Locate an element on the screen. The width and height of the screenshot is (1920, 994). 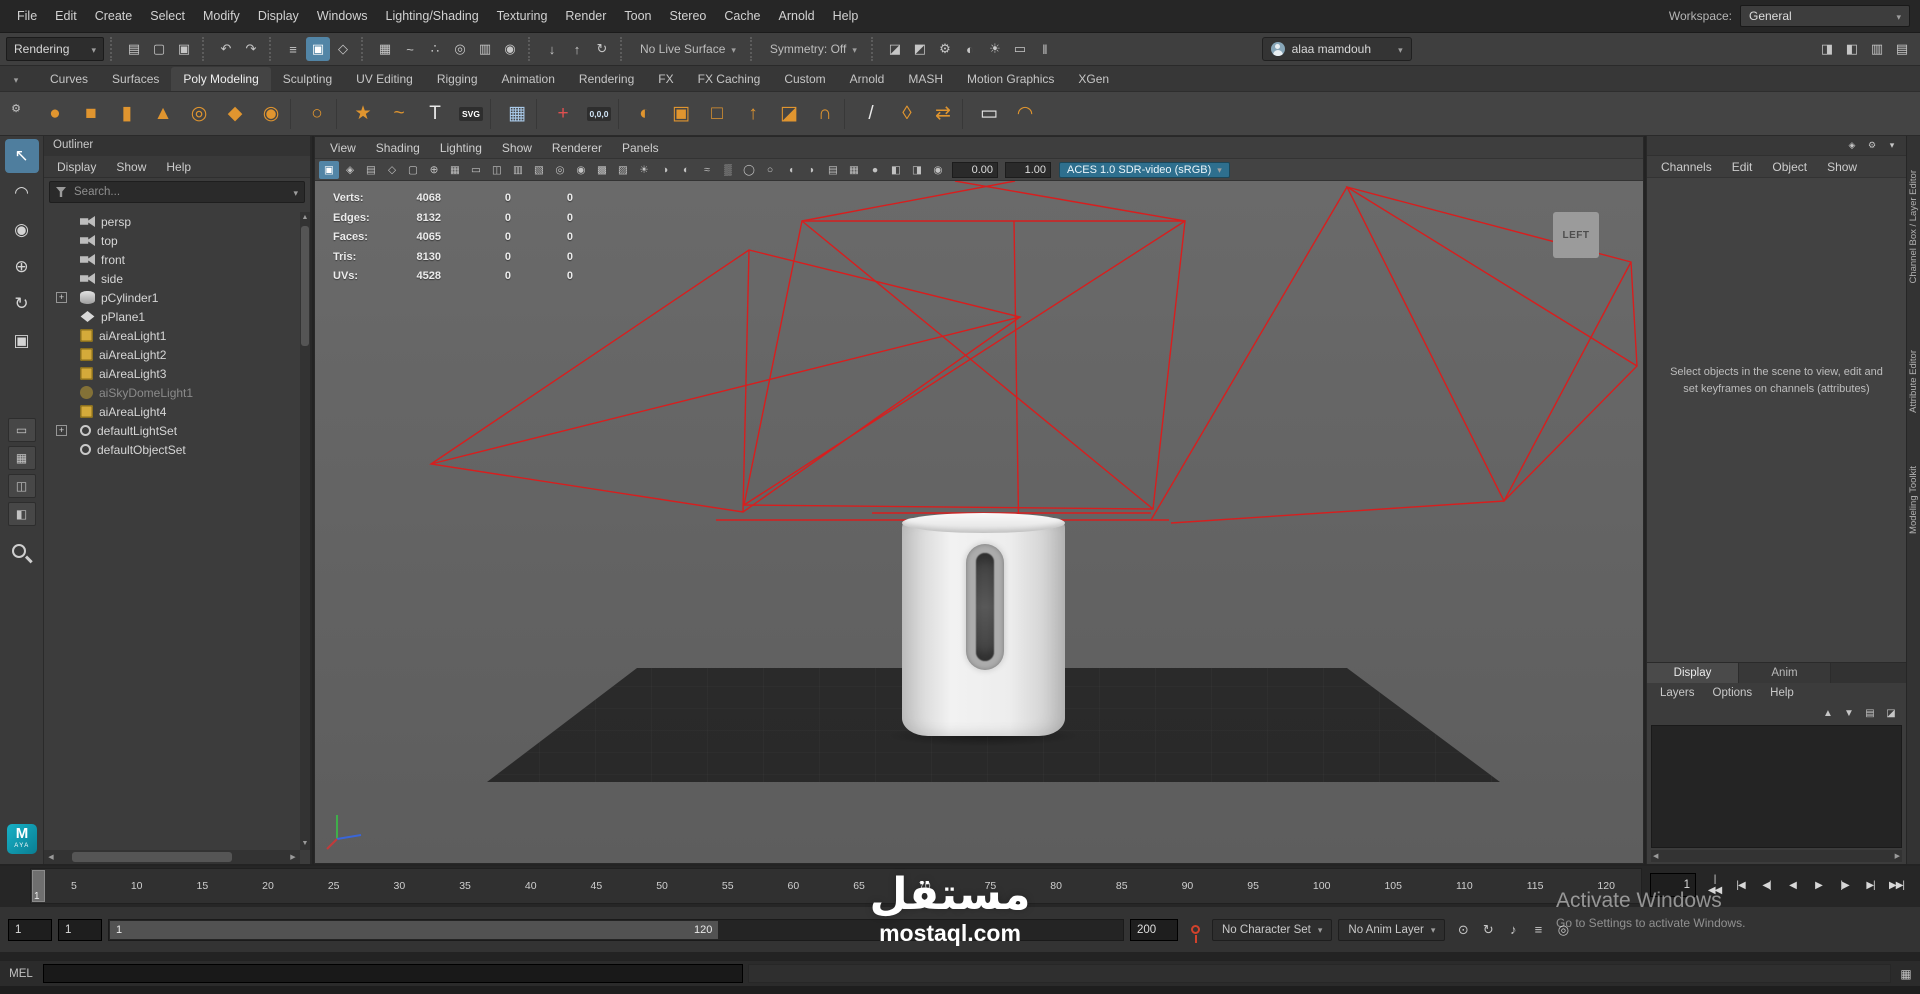
poly-cube-icon: ■ is located at coordinates (91, 114).